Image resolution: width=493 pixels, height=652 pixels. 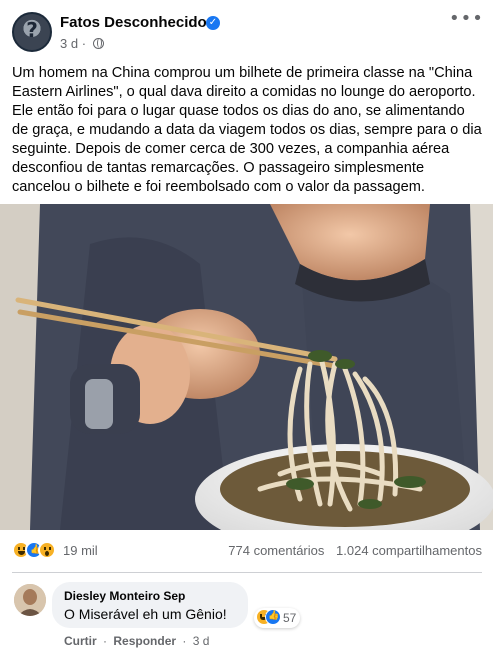 What do you see at coordinates (124, 596) in the screenshot?
I see `comment-author-link: Diesley Monteiro Sep` at bounding box center [124, 596].